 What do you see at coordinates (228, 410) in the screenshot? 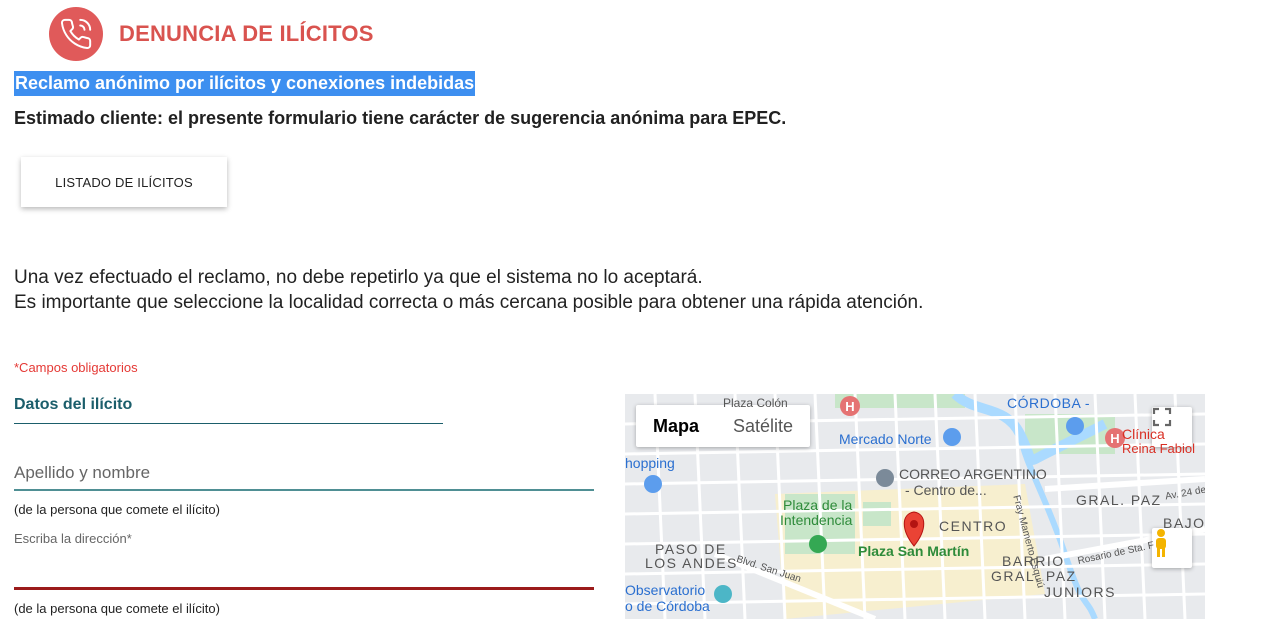
I see `section-title: Datos del ilícito` at bounding box center [228, 410].